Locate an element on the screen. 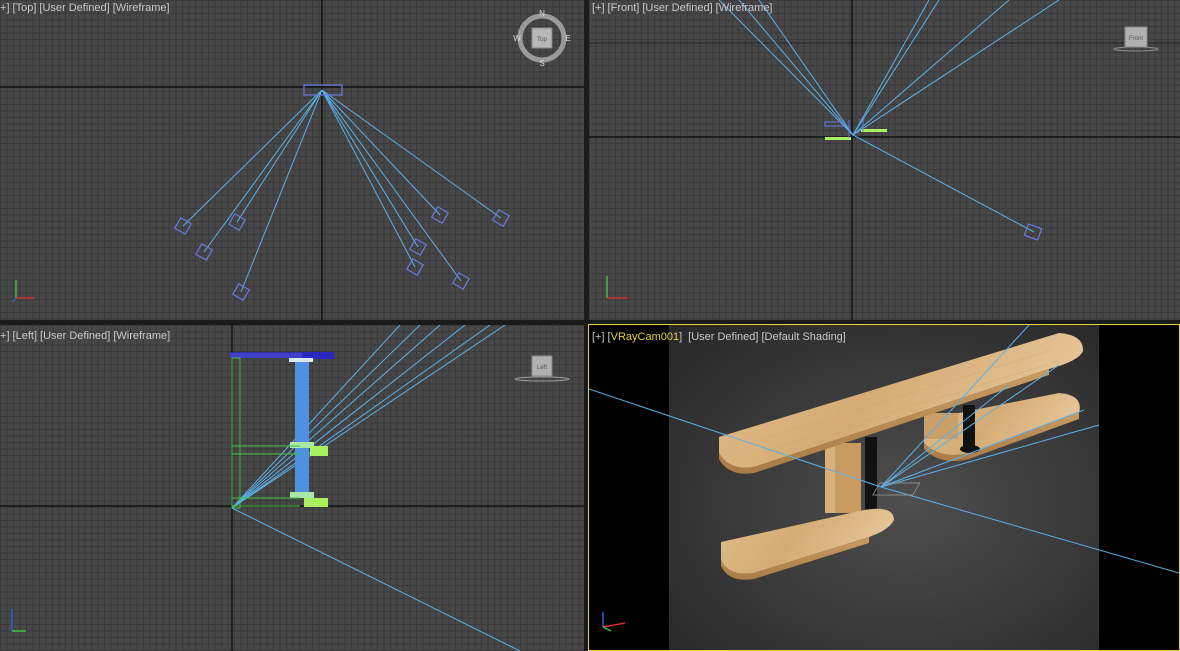  viewcube-icon: Left is located at coordinates (542, 371).